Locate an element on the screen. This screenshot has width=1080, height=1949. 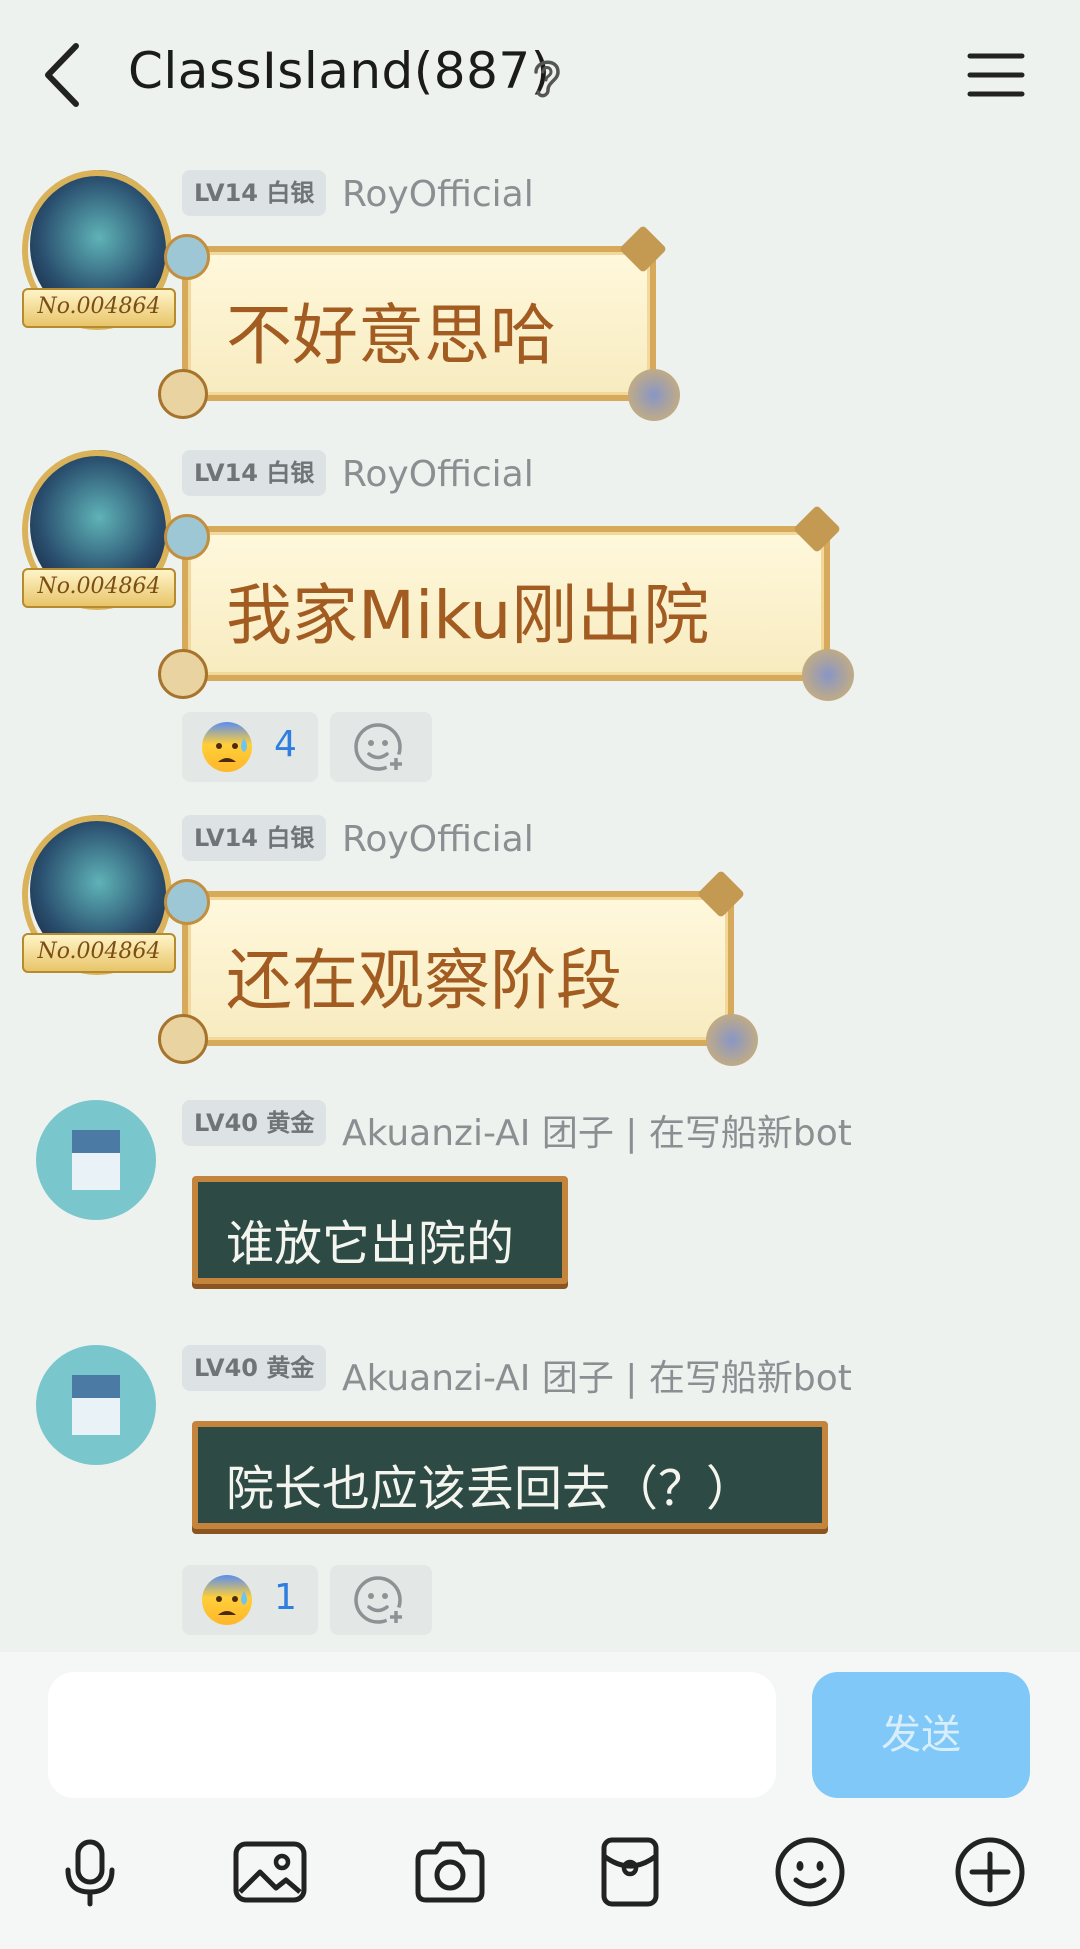
message-item: LV40 黄金 Akuanzi-AI 团子 | 在写船新bot 谁放它出院的 is located at coordinates (540, 1200).